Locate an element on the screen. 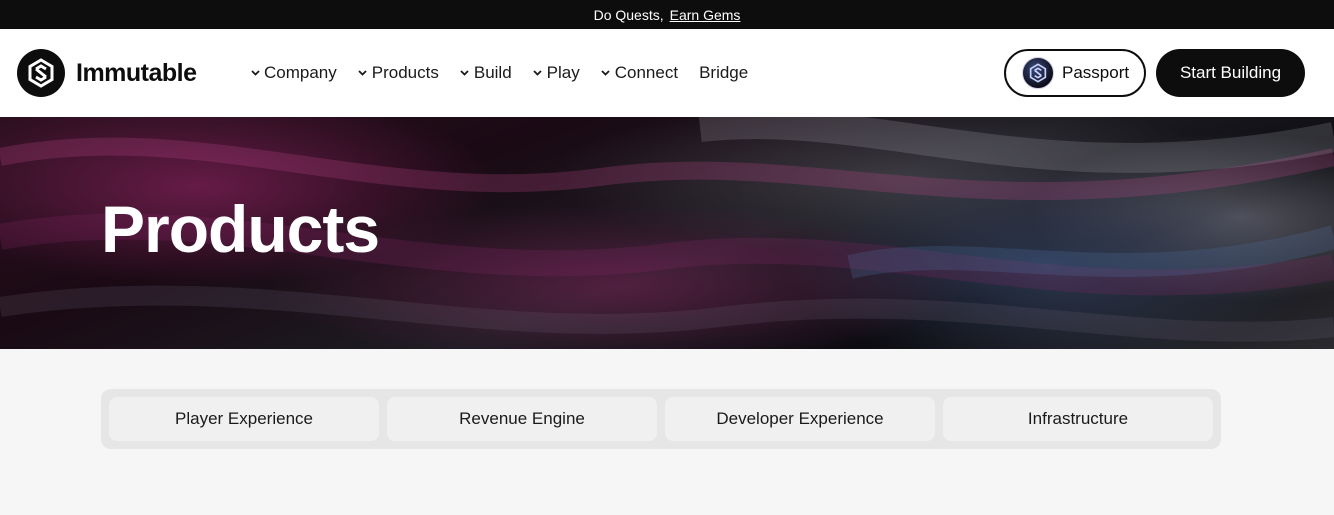 The image size is (1334, 515). nav-item-bridge: Bridge is located at coordinates (723, 73).